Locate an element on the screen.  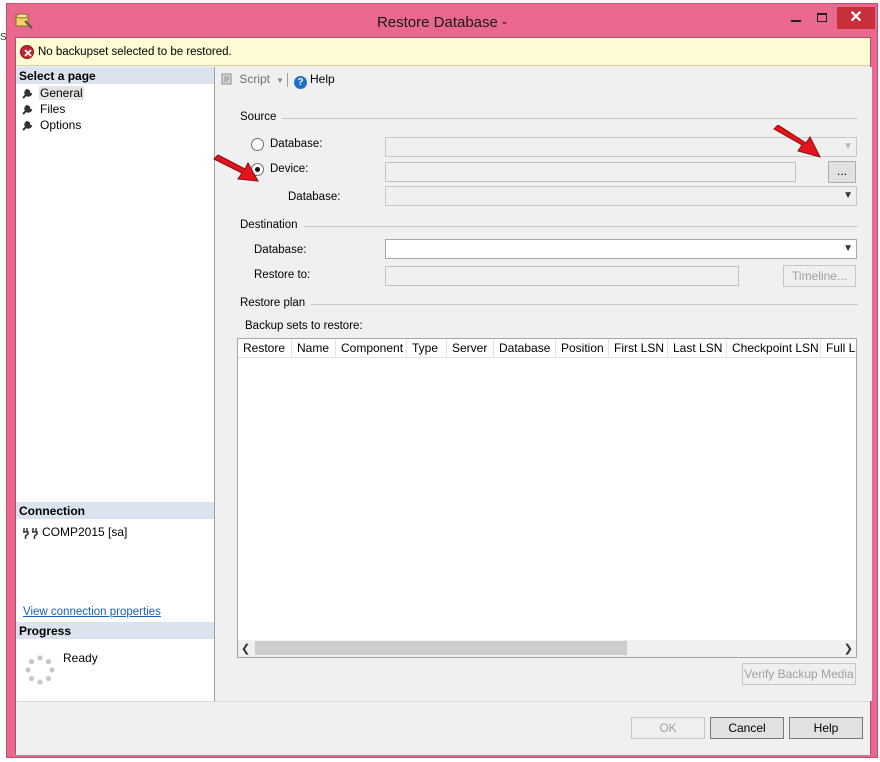
maximize-button is located at coordinates (822, 19).